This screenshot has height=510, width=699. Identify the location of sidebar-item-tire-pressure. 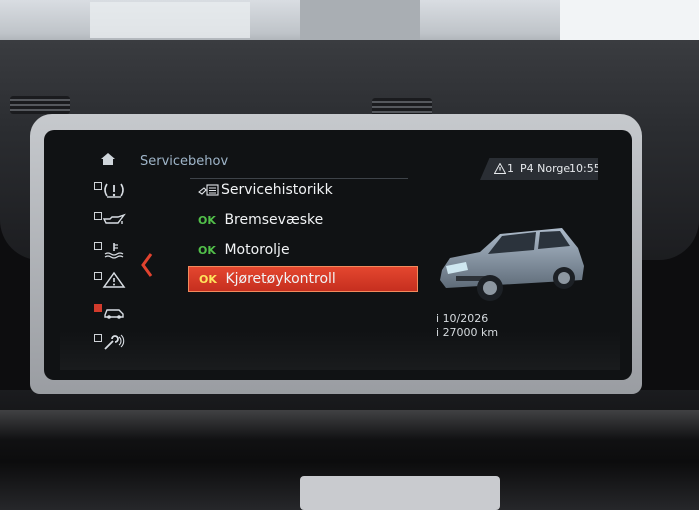
(111, 191).